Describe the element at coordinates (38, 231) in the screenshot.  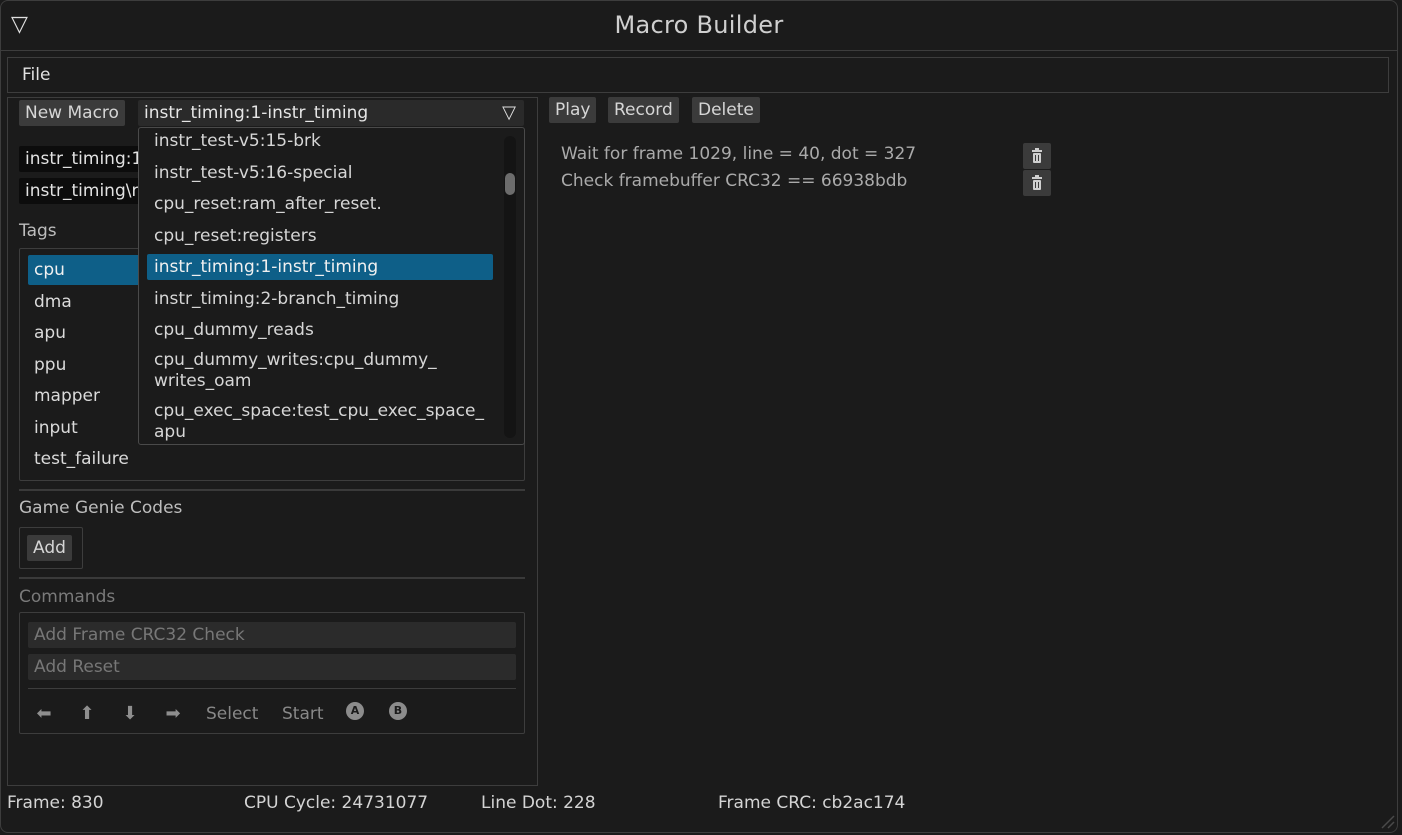
I see `tags-label: Tags` at that location.